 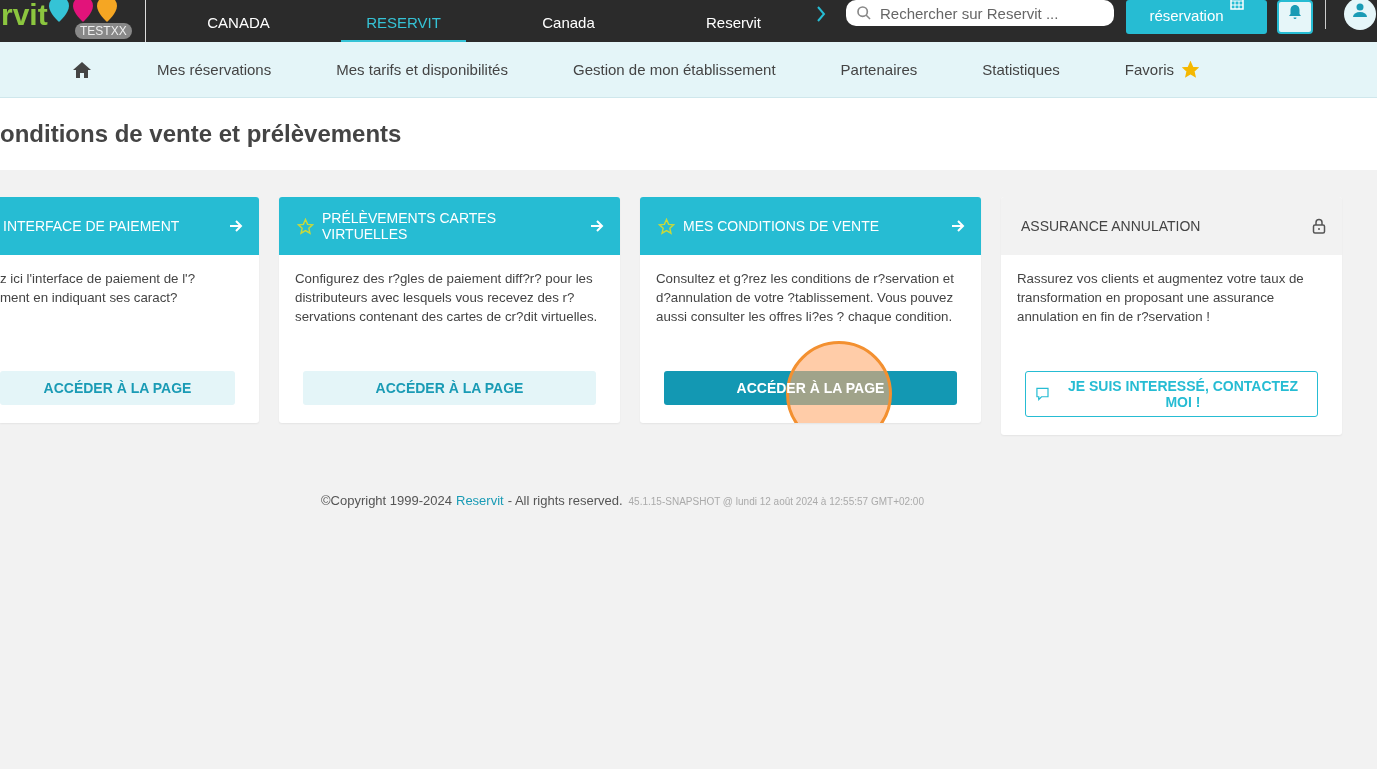 I want to click on card-description: z ici l'interface de paiement de l'? ment en indiquant ses caract?, so click(x=98, y=288).